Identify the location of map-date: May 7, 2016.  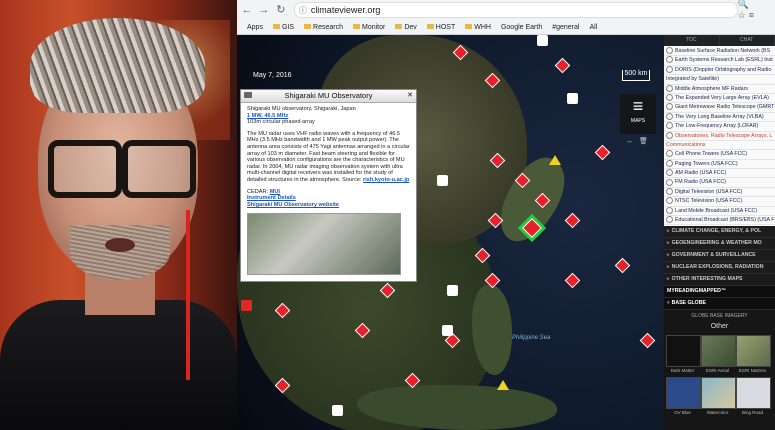
(272, 75).